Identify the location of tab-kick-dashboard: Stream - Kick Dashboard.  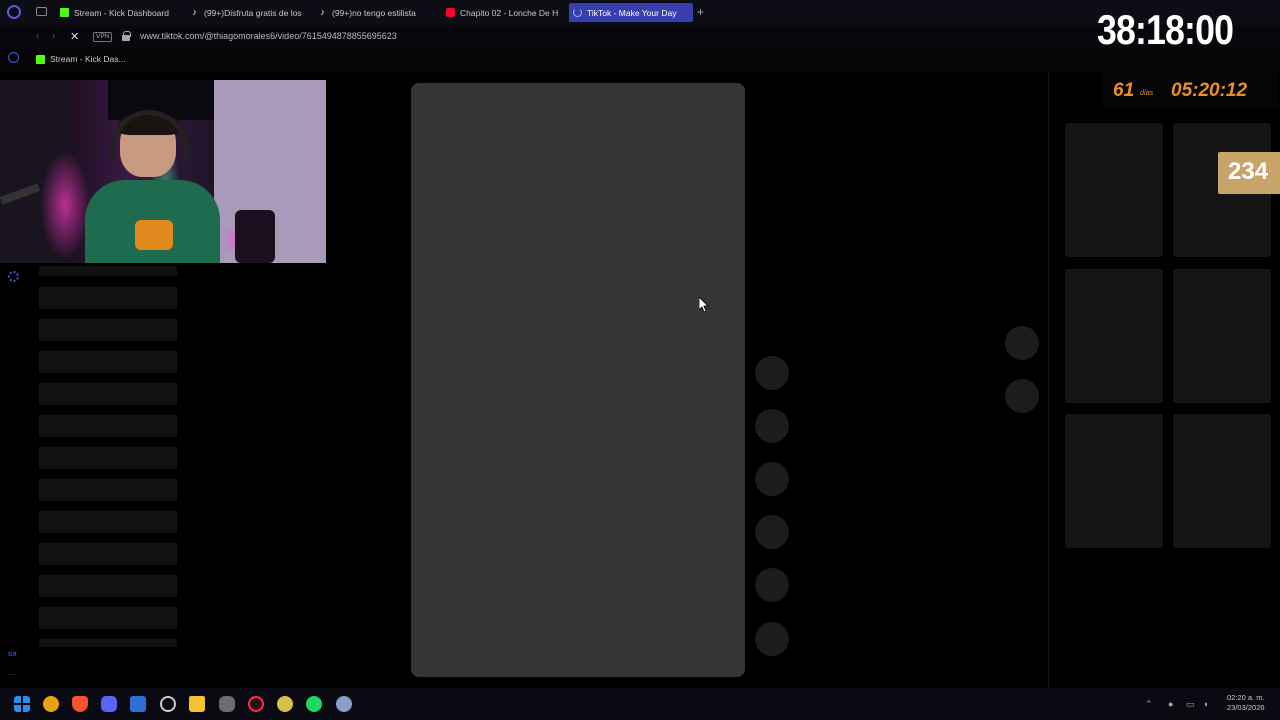
(118, 12).